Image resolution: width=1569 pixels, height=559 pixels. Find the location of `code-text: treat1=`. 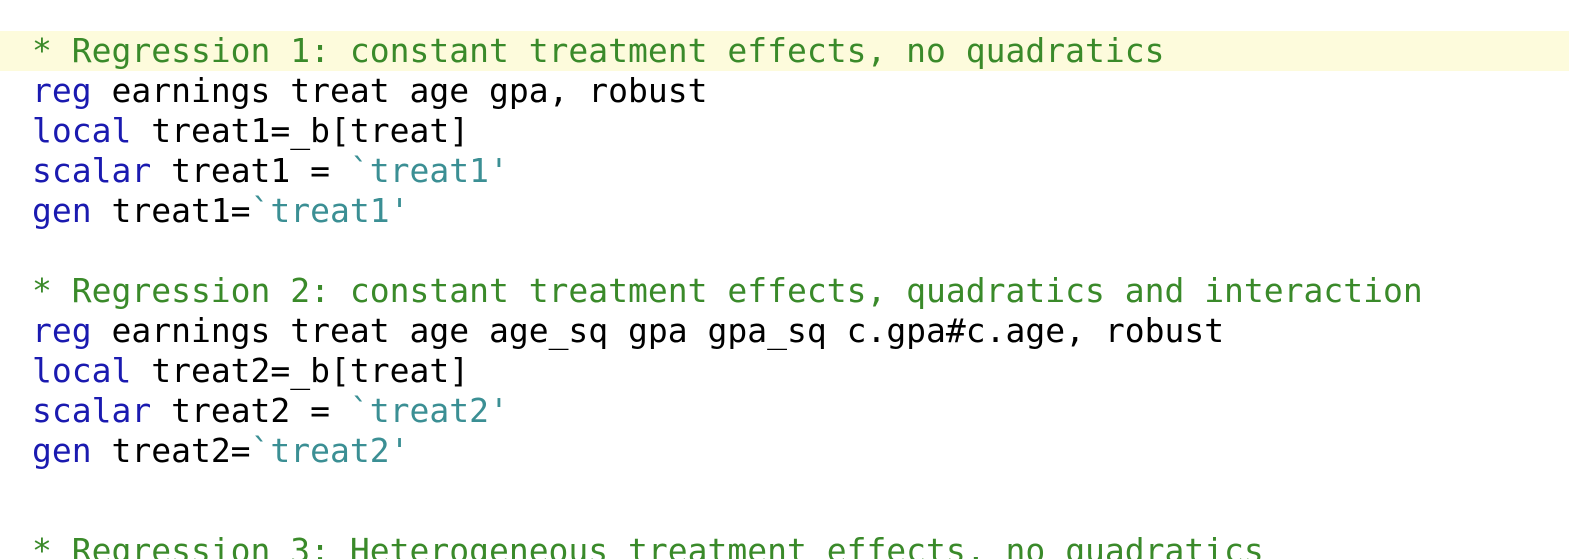

code-text: treat1= is located at coordinates (171, 210).